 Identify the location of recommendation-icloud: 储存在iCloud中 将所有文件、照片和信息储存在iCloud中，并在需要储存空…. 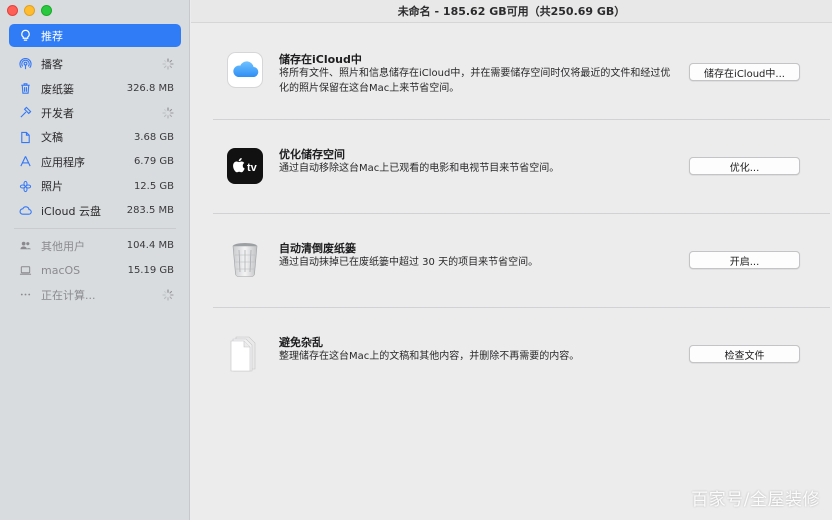
(521, 82).